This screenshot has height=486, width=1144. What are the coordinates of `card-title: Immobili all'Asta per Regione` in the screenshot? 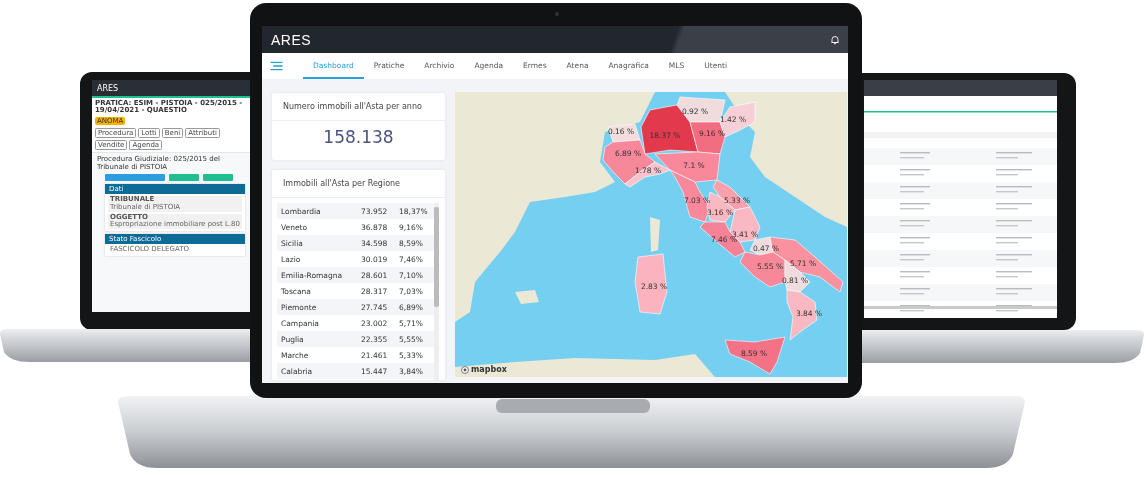 It's located at (358, 184).